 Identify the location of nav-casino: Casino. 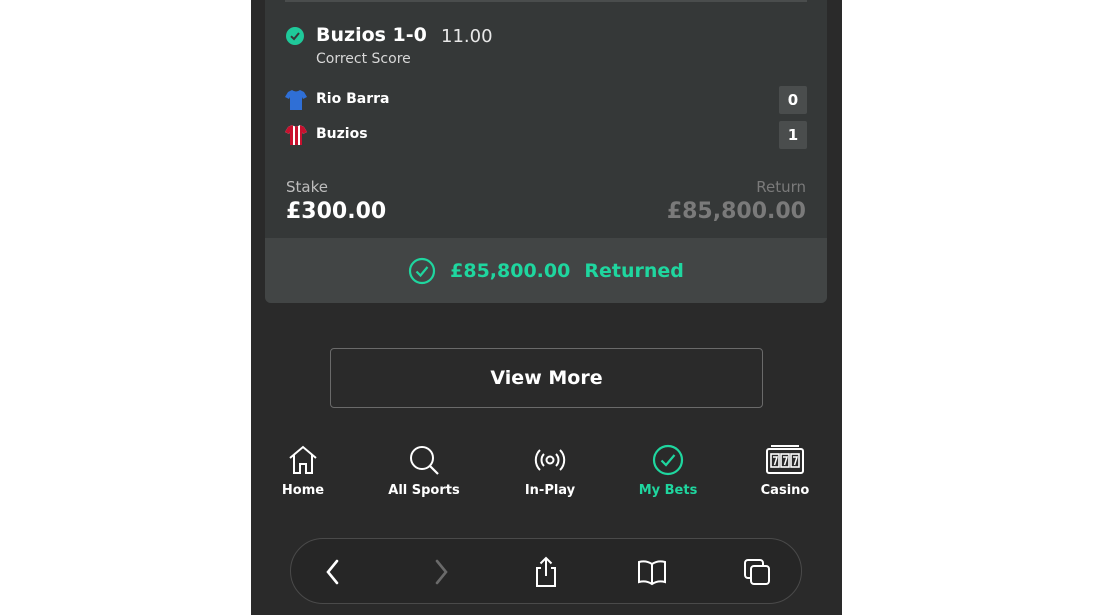
(785, 474).